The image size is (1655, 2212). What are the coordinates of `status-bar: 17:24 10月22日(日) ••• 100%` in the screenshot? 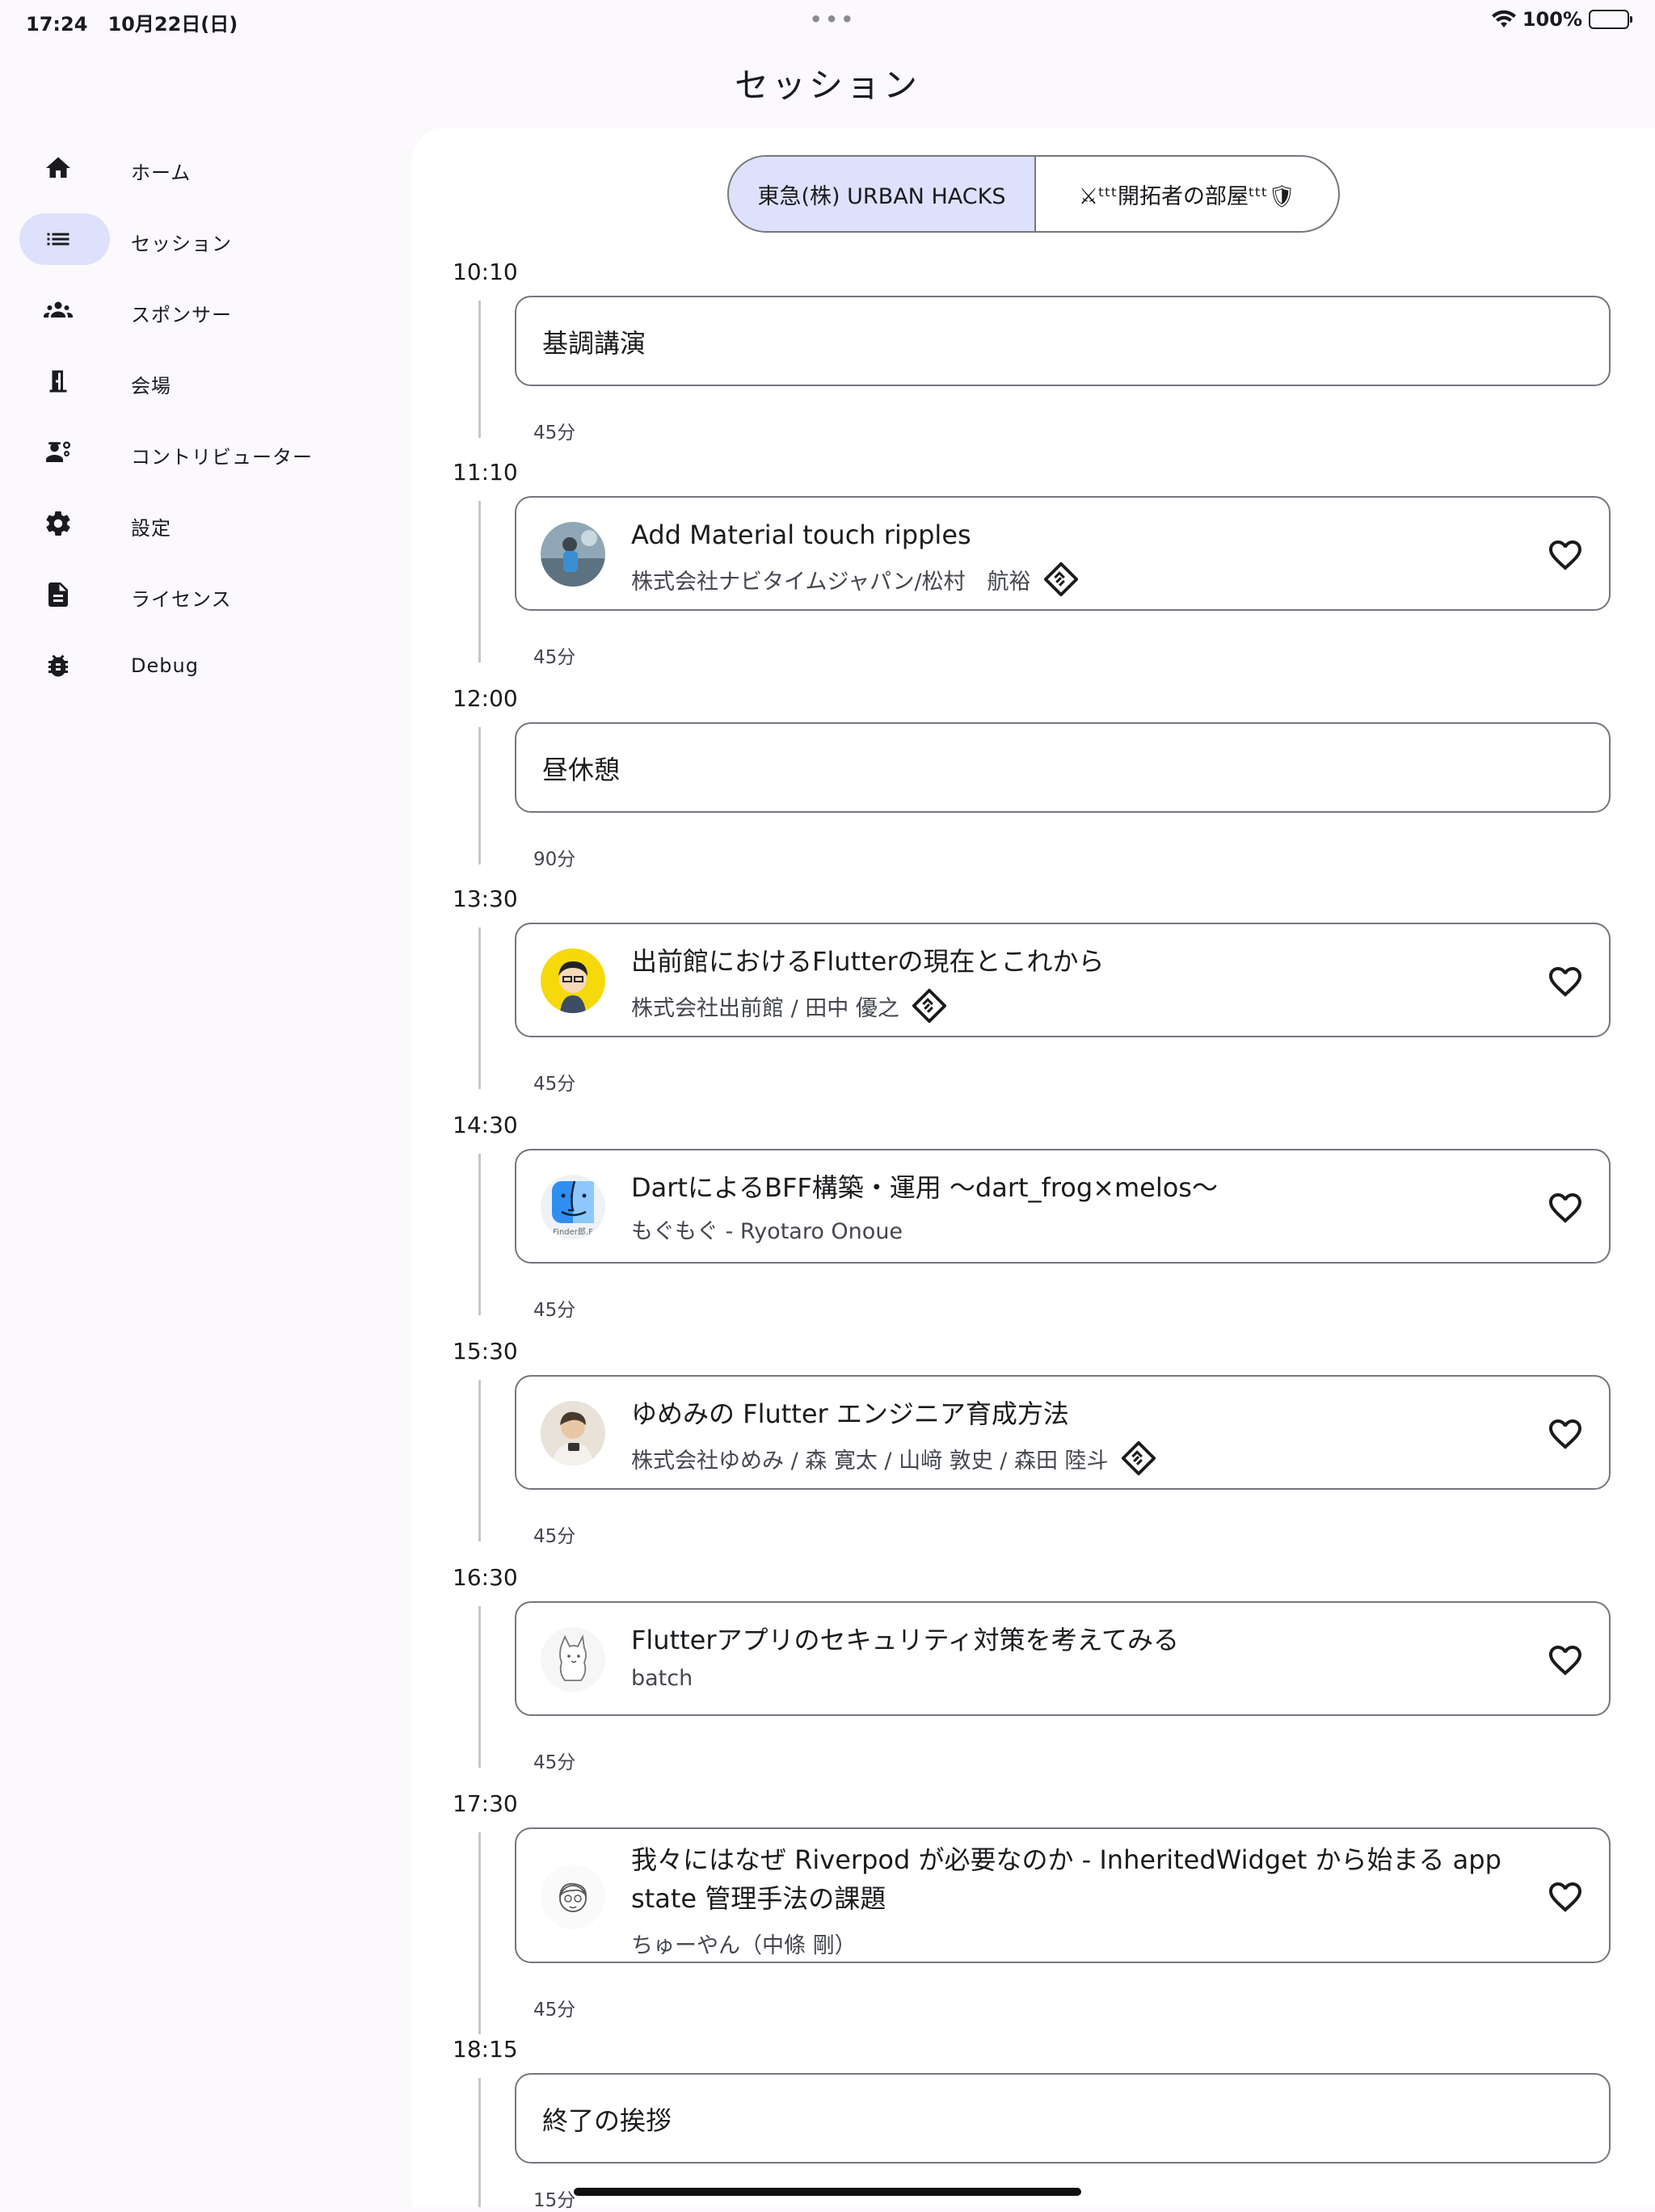 It's located at (827, 19).